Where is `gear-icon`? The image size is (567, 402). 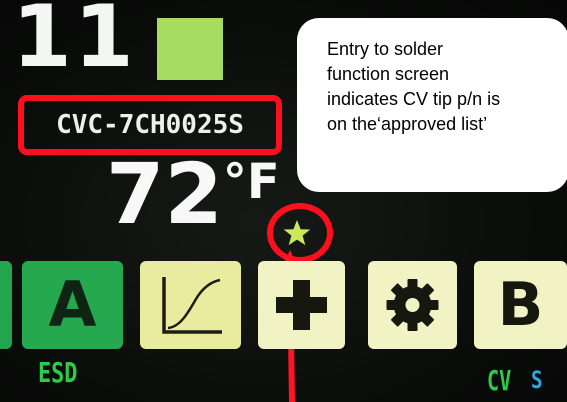
gear-icon is located at coordinates (412, 305).